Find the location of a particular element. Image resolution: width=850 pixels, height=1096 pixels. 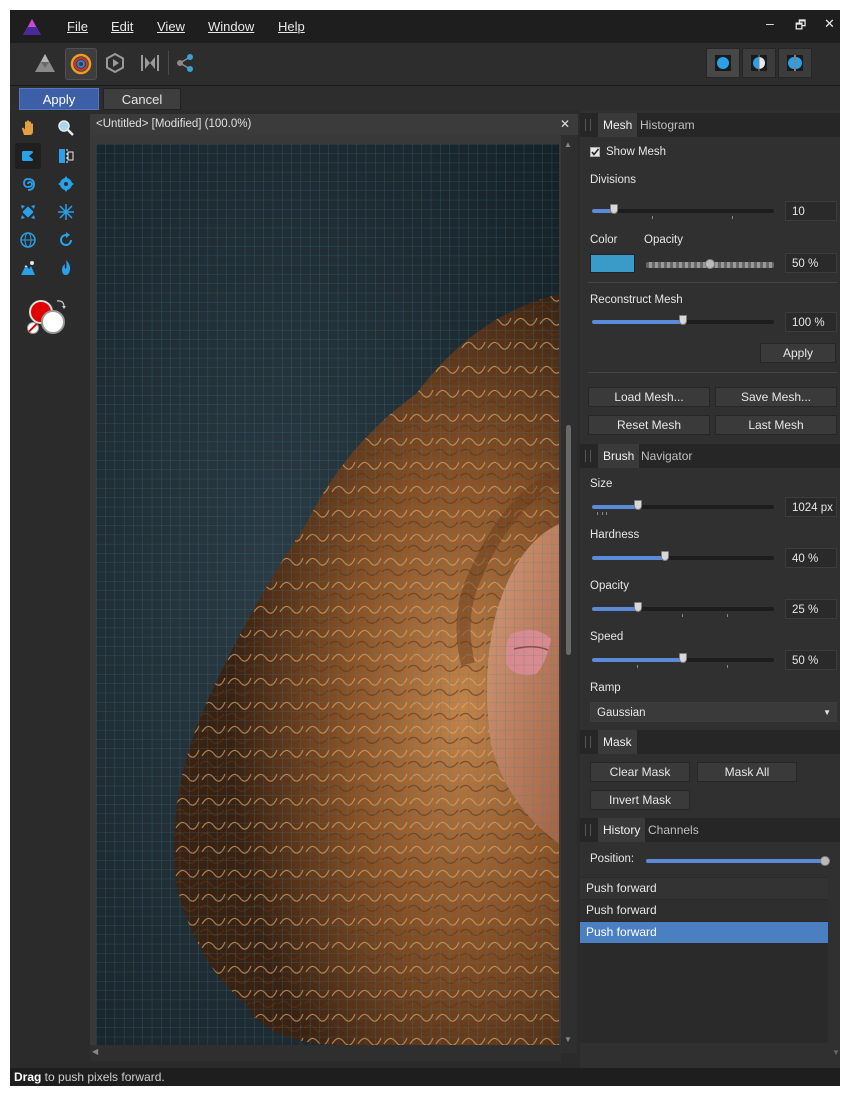

menu-window: Window is located at coordinates (231, 26).